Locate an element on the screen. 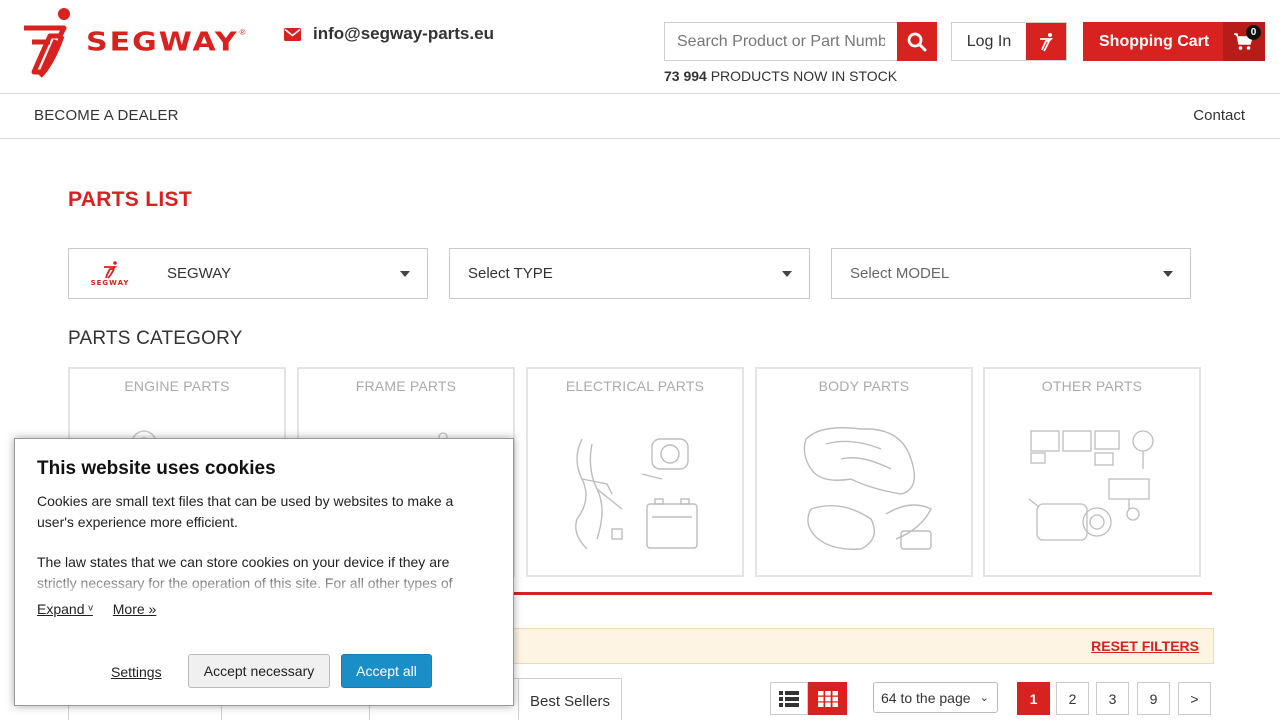  cart-count-badge: 0 is located at coordinates (1253, 32).